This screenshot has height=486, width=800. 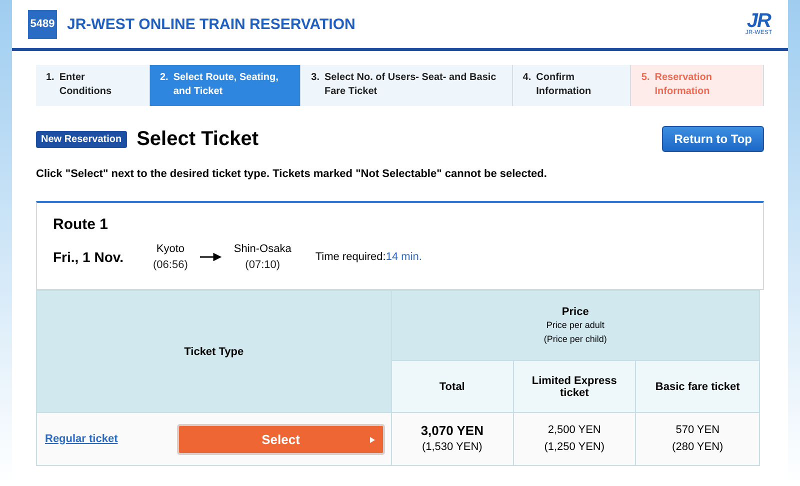 I want to click on reservation-badge: New Reservation, so click(x=81, y=139).